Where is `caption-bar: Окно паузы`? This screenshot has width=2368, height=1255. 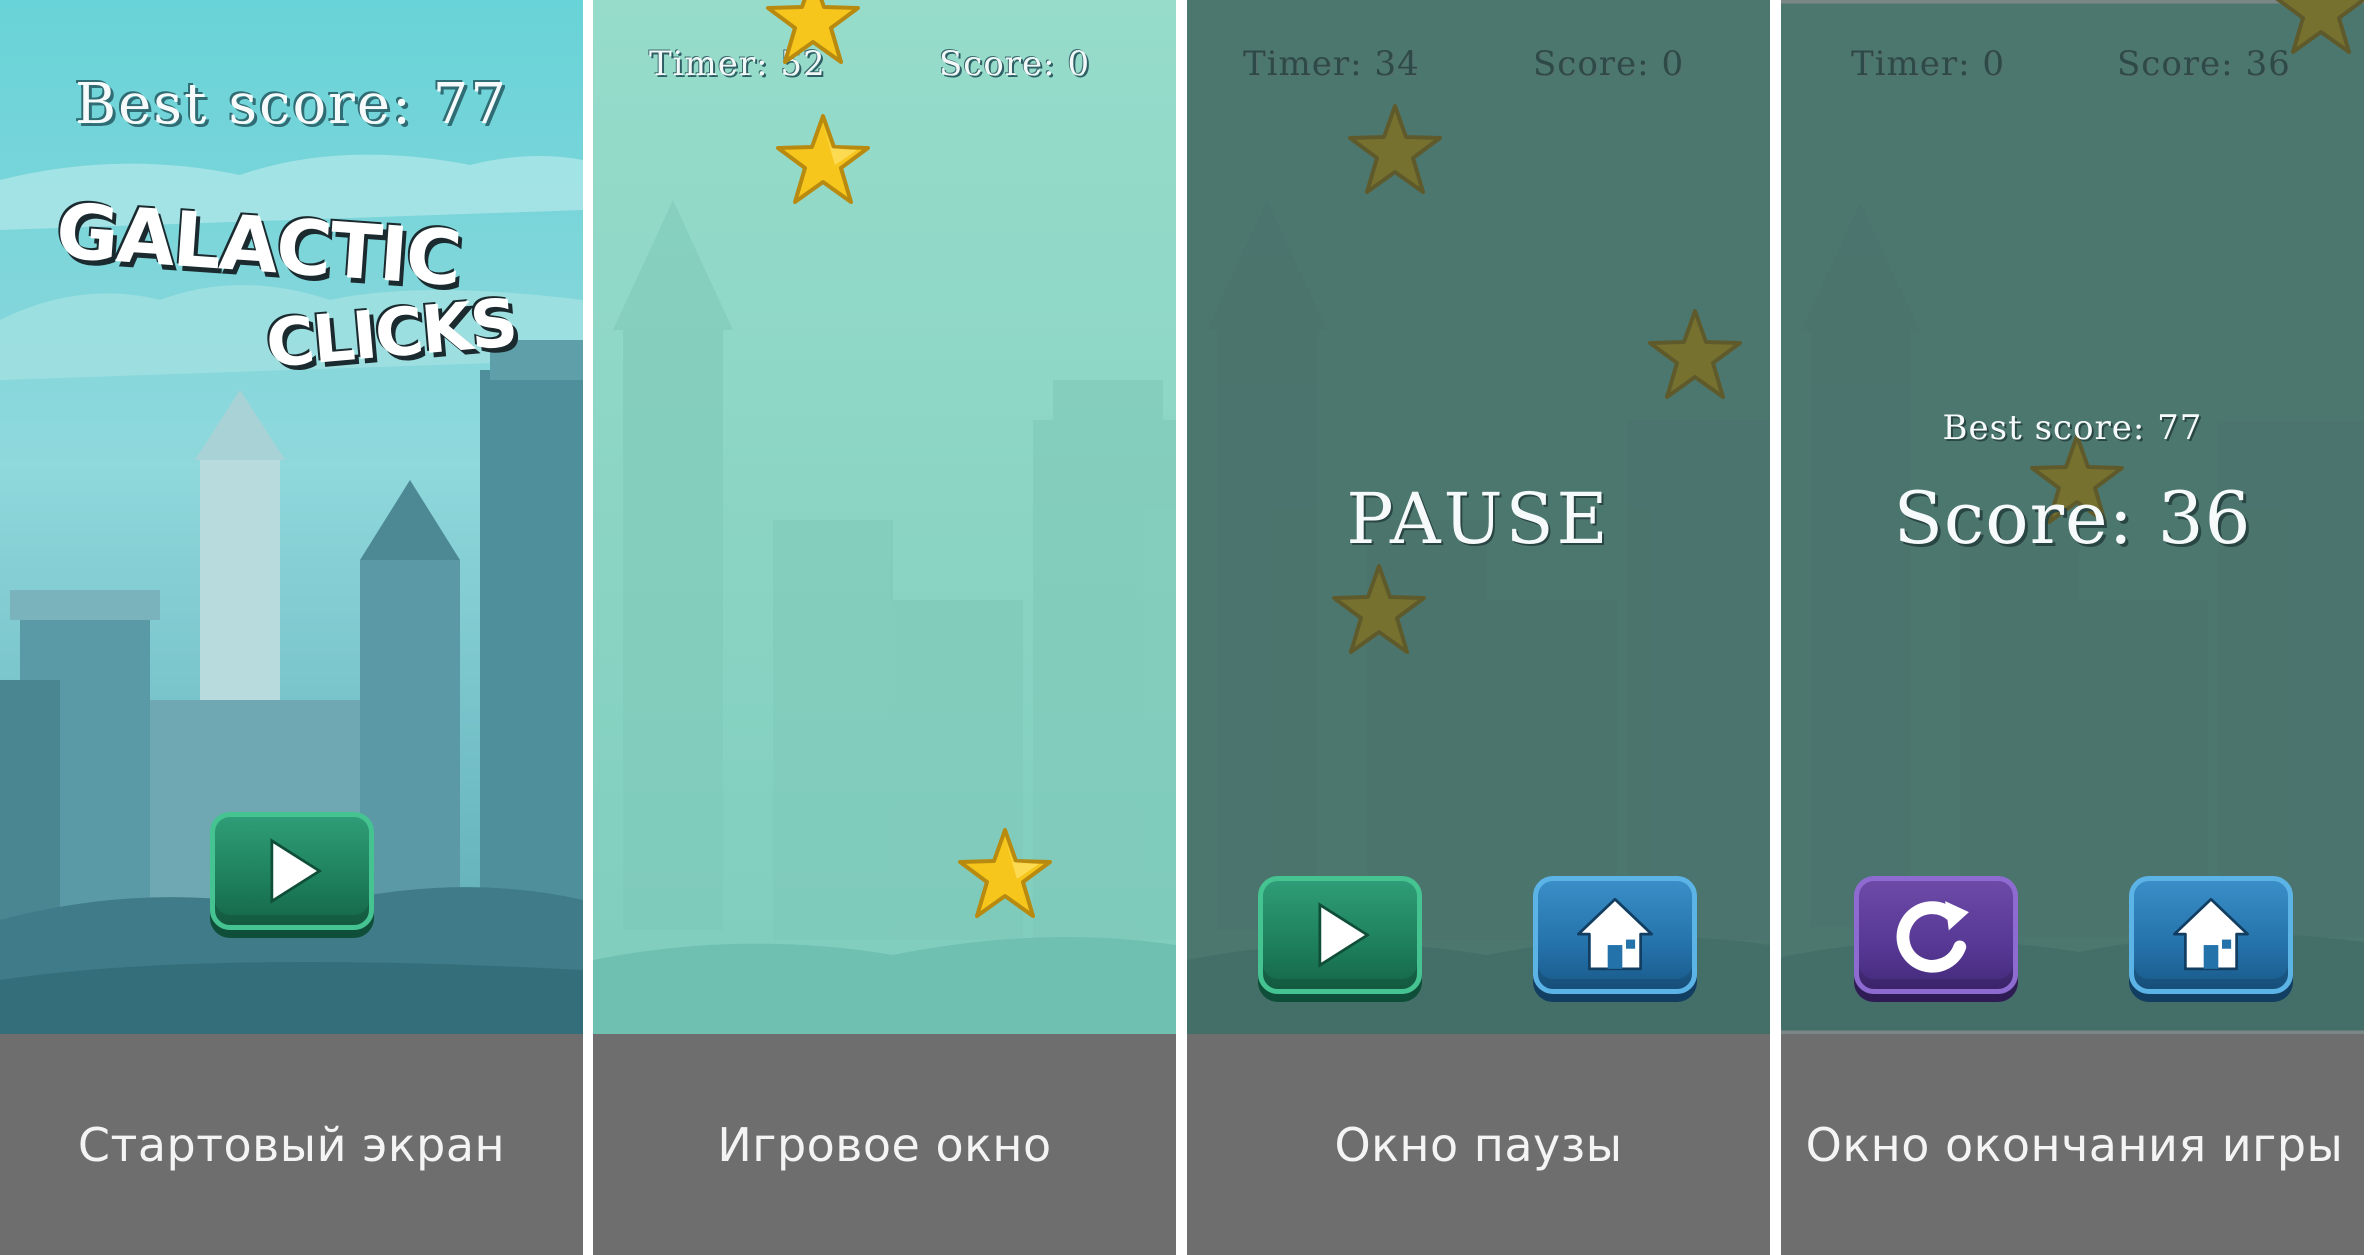
caption-bar: Окно паузы is located at coordinates (1478, 1144).